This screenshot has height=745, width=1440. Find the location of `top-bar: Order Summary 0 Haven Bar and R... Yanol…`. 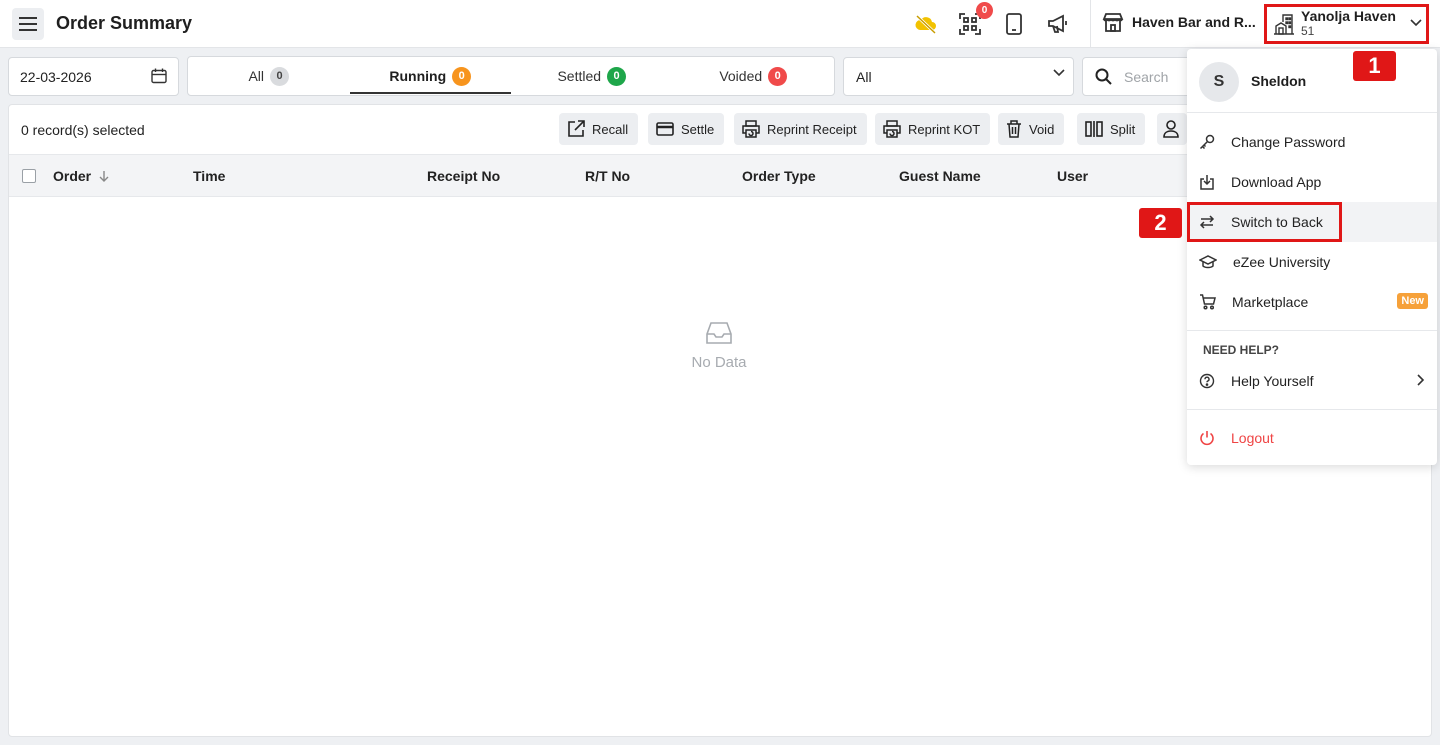

top-bar: Order Summary 0 Haven Bar and R... Yanol… is located at coordinates (720, 24).